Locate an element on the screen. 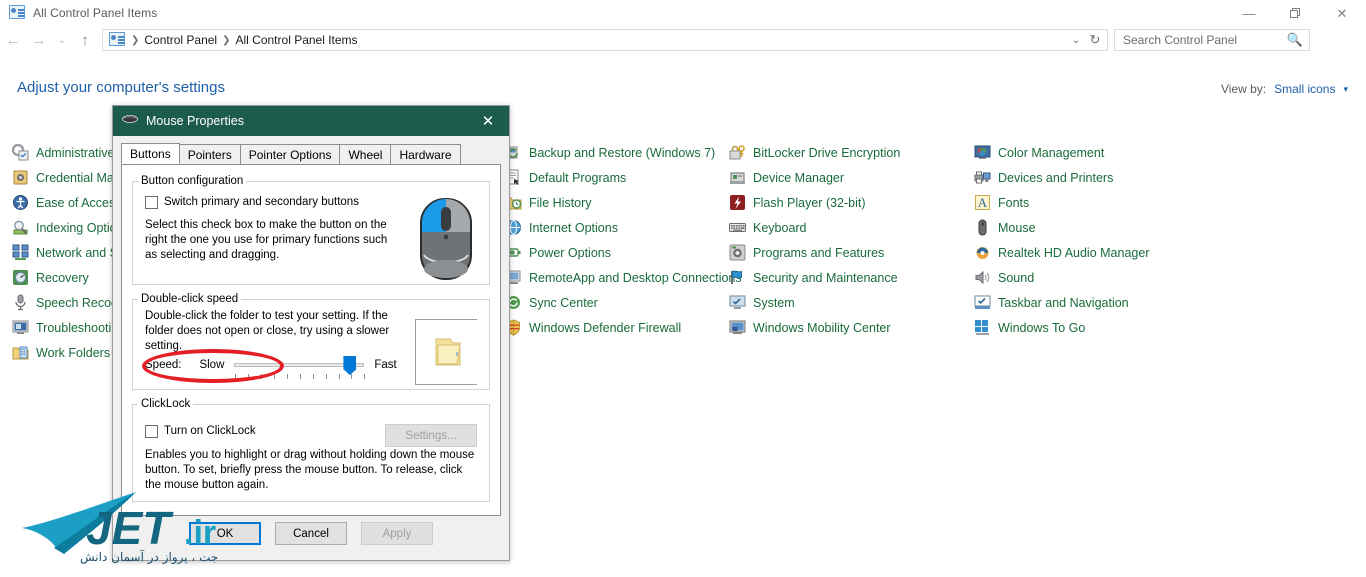 This screenshot has height=577, width=1366. tab-buttons: Buttons is located at coordinates (150, 153).